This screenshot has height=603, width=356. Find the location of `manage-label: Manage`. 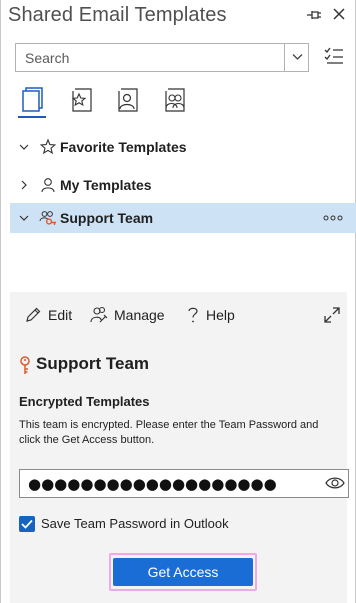

manage-label: Manage is located at coordinates (139, 315).